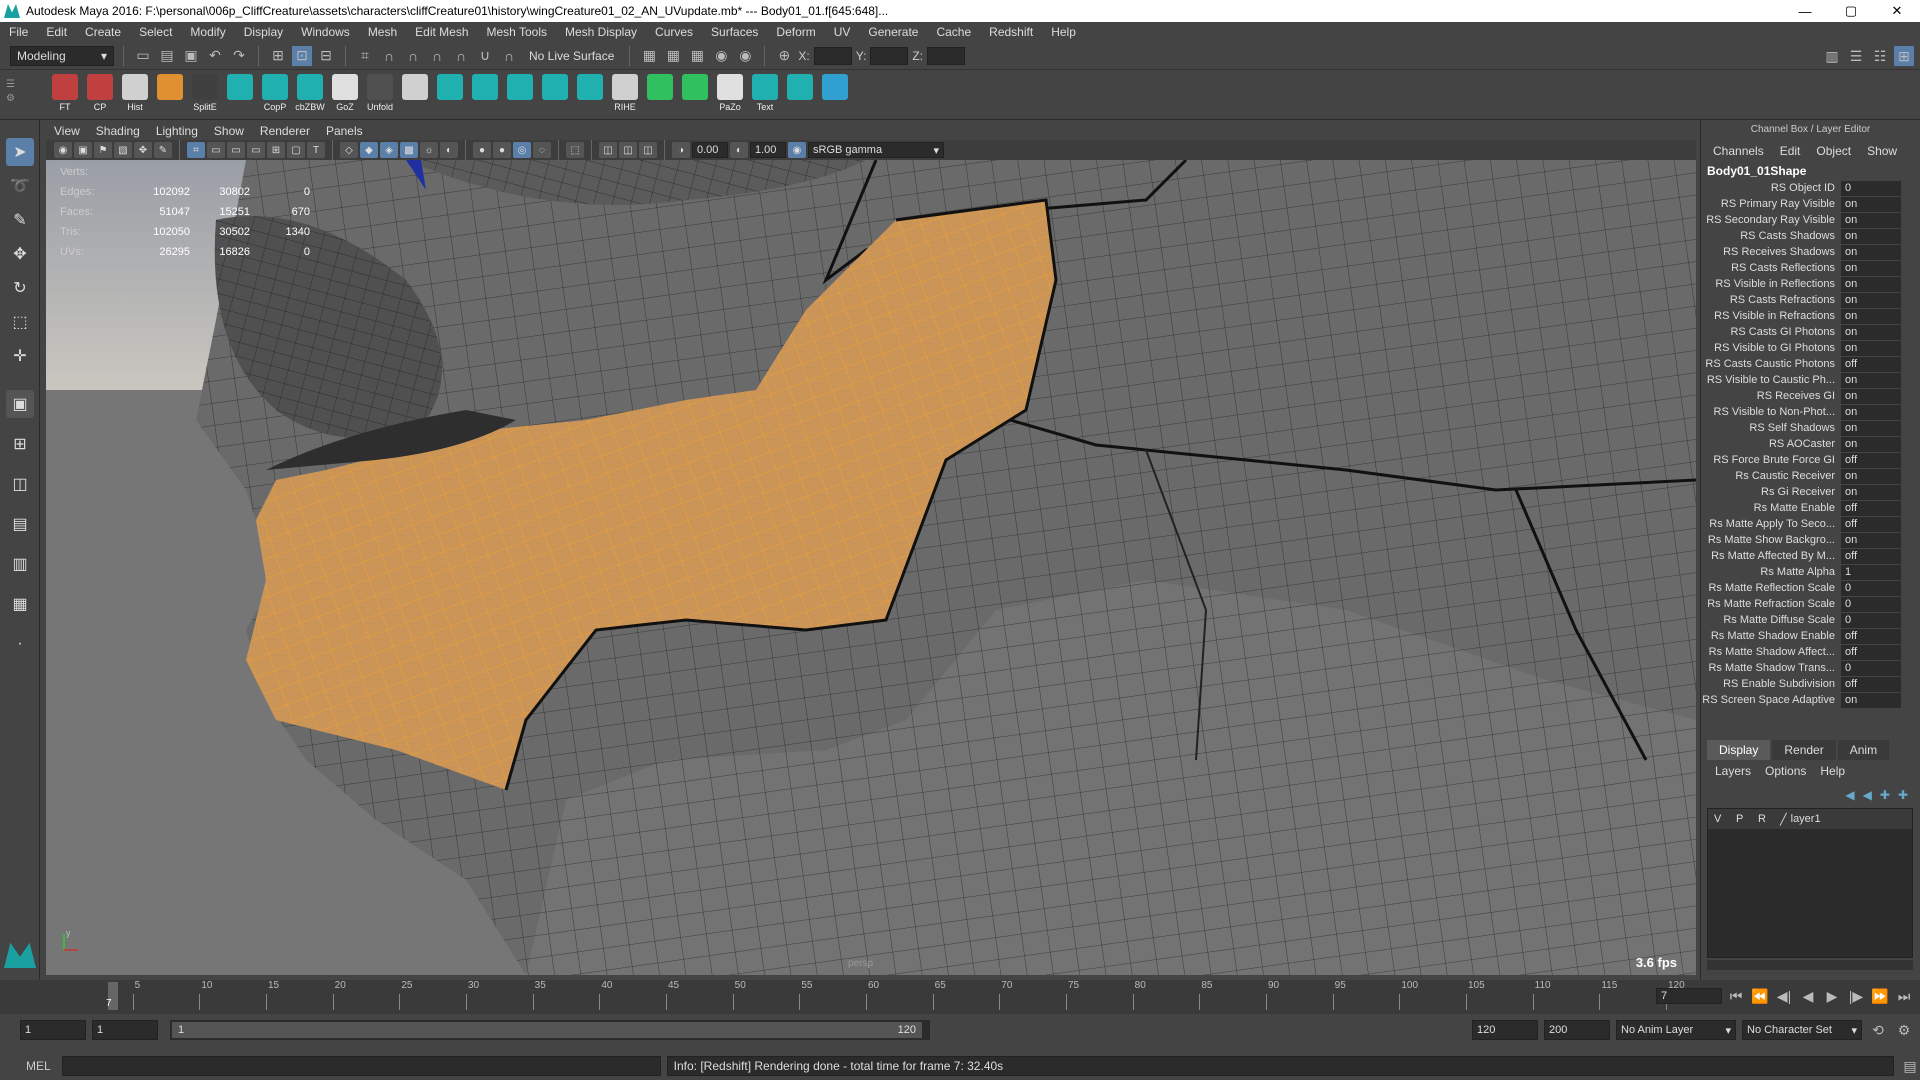 Image resolution: width=1920 pixels, height=1080 pixels. I want to click on render-settings-icon: ▦, so click(697, 56).